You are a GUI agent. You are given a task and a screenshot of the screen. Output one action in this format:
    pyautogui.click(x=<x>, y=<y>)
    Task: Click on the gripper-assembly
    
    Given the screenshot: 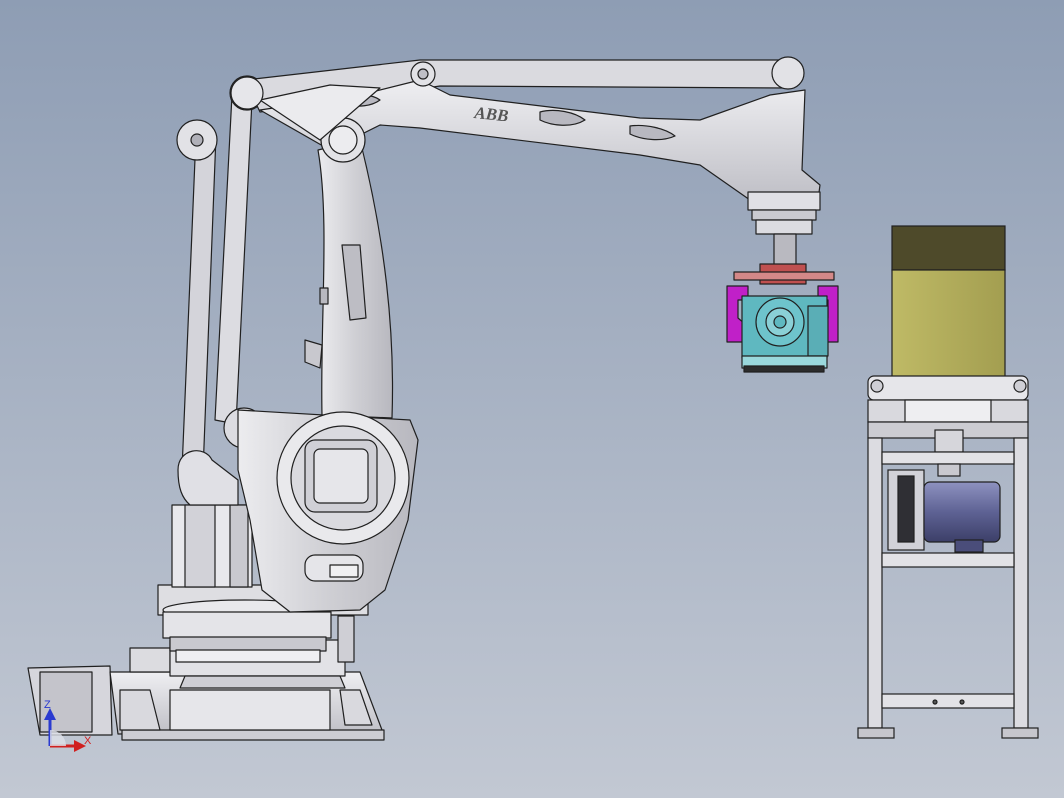 What is the action you would take?
    pyautogui.click(x=782, y=318)
    